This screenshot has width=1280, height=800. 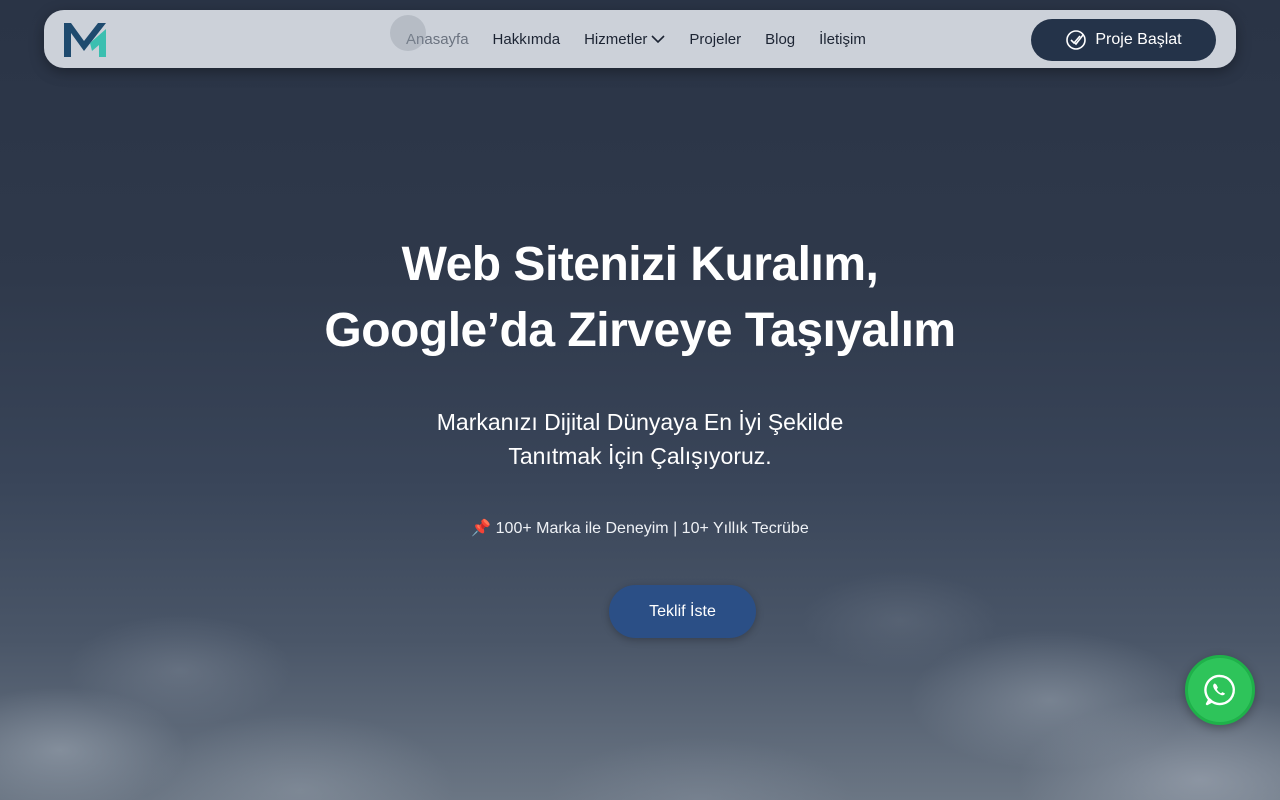 I want to click on active-indicator, so click(x=408, y=32).